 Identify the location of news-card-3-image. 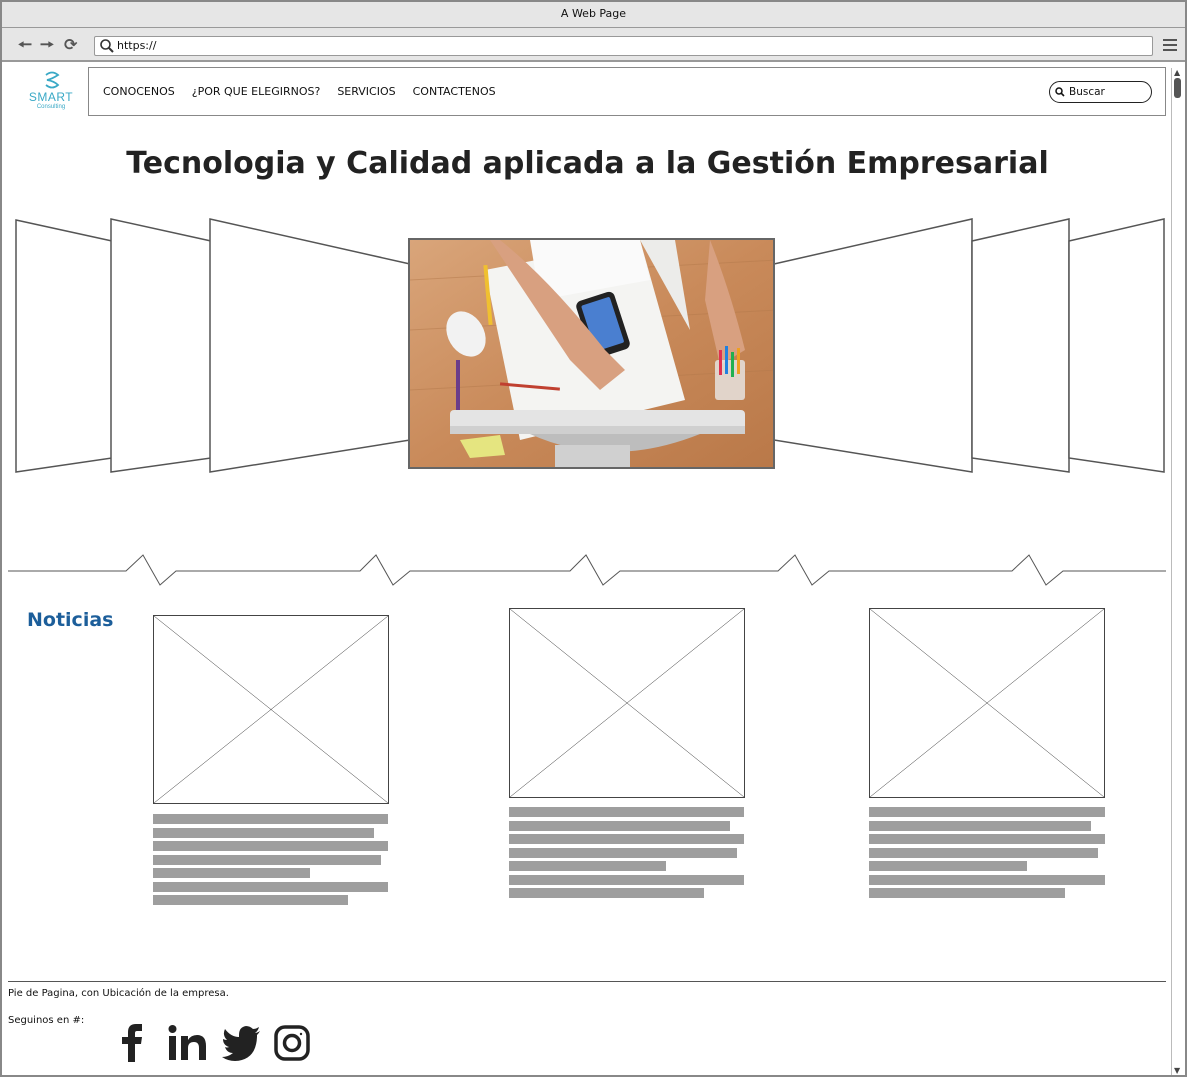
(987, 703).